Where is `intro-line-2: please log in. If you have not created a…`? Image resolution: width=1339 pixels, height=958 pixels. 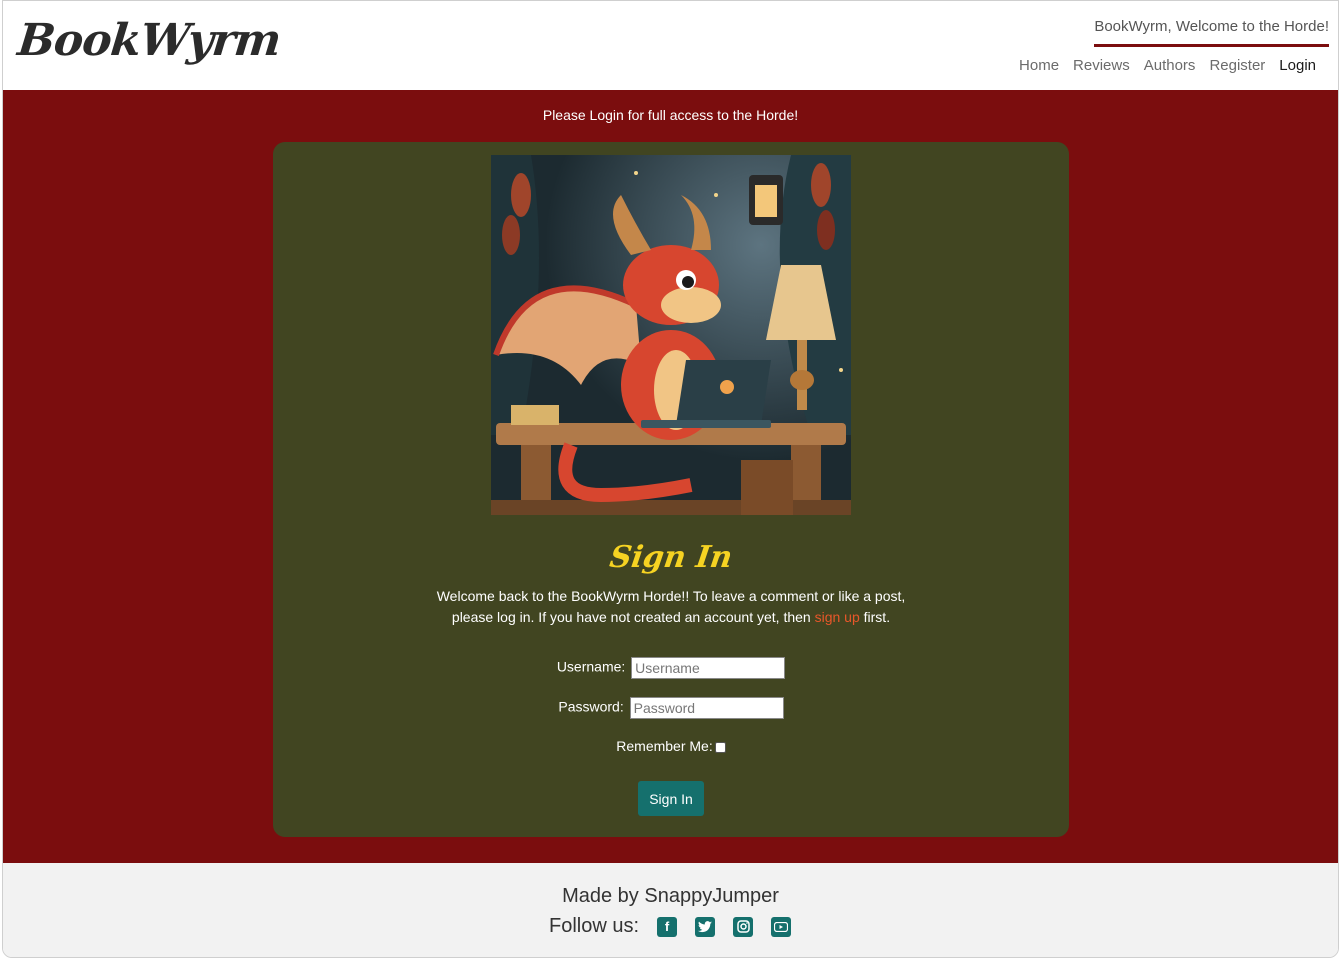 intro-line-2: please log in. If you have not created a… is located at coordinates (671, 617).